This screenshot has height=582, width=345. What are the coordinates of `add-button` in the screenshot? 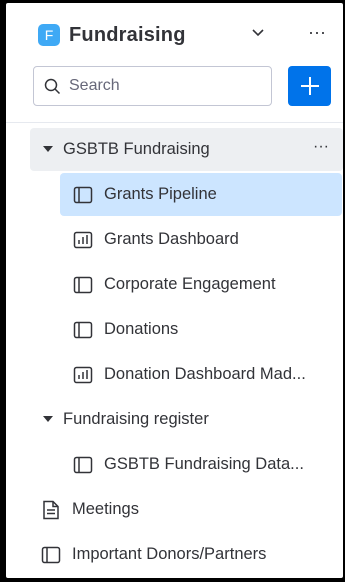 It's located at (309, 86).